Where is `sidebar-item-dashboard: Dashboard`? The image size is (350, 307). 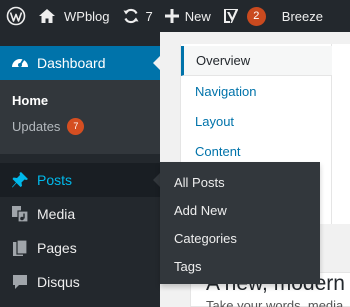
sidebar-item-dashboard: Dashboard is located at coordinates (80, 63).